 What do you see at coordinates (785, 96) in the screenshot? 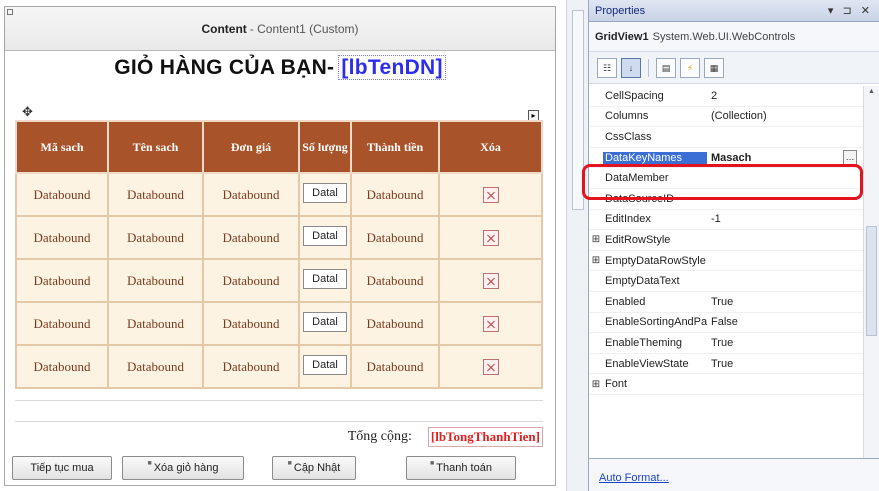
I see `property-value: 2` at bounding box center [785, 96].